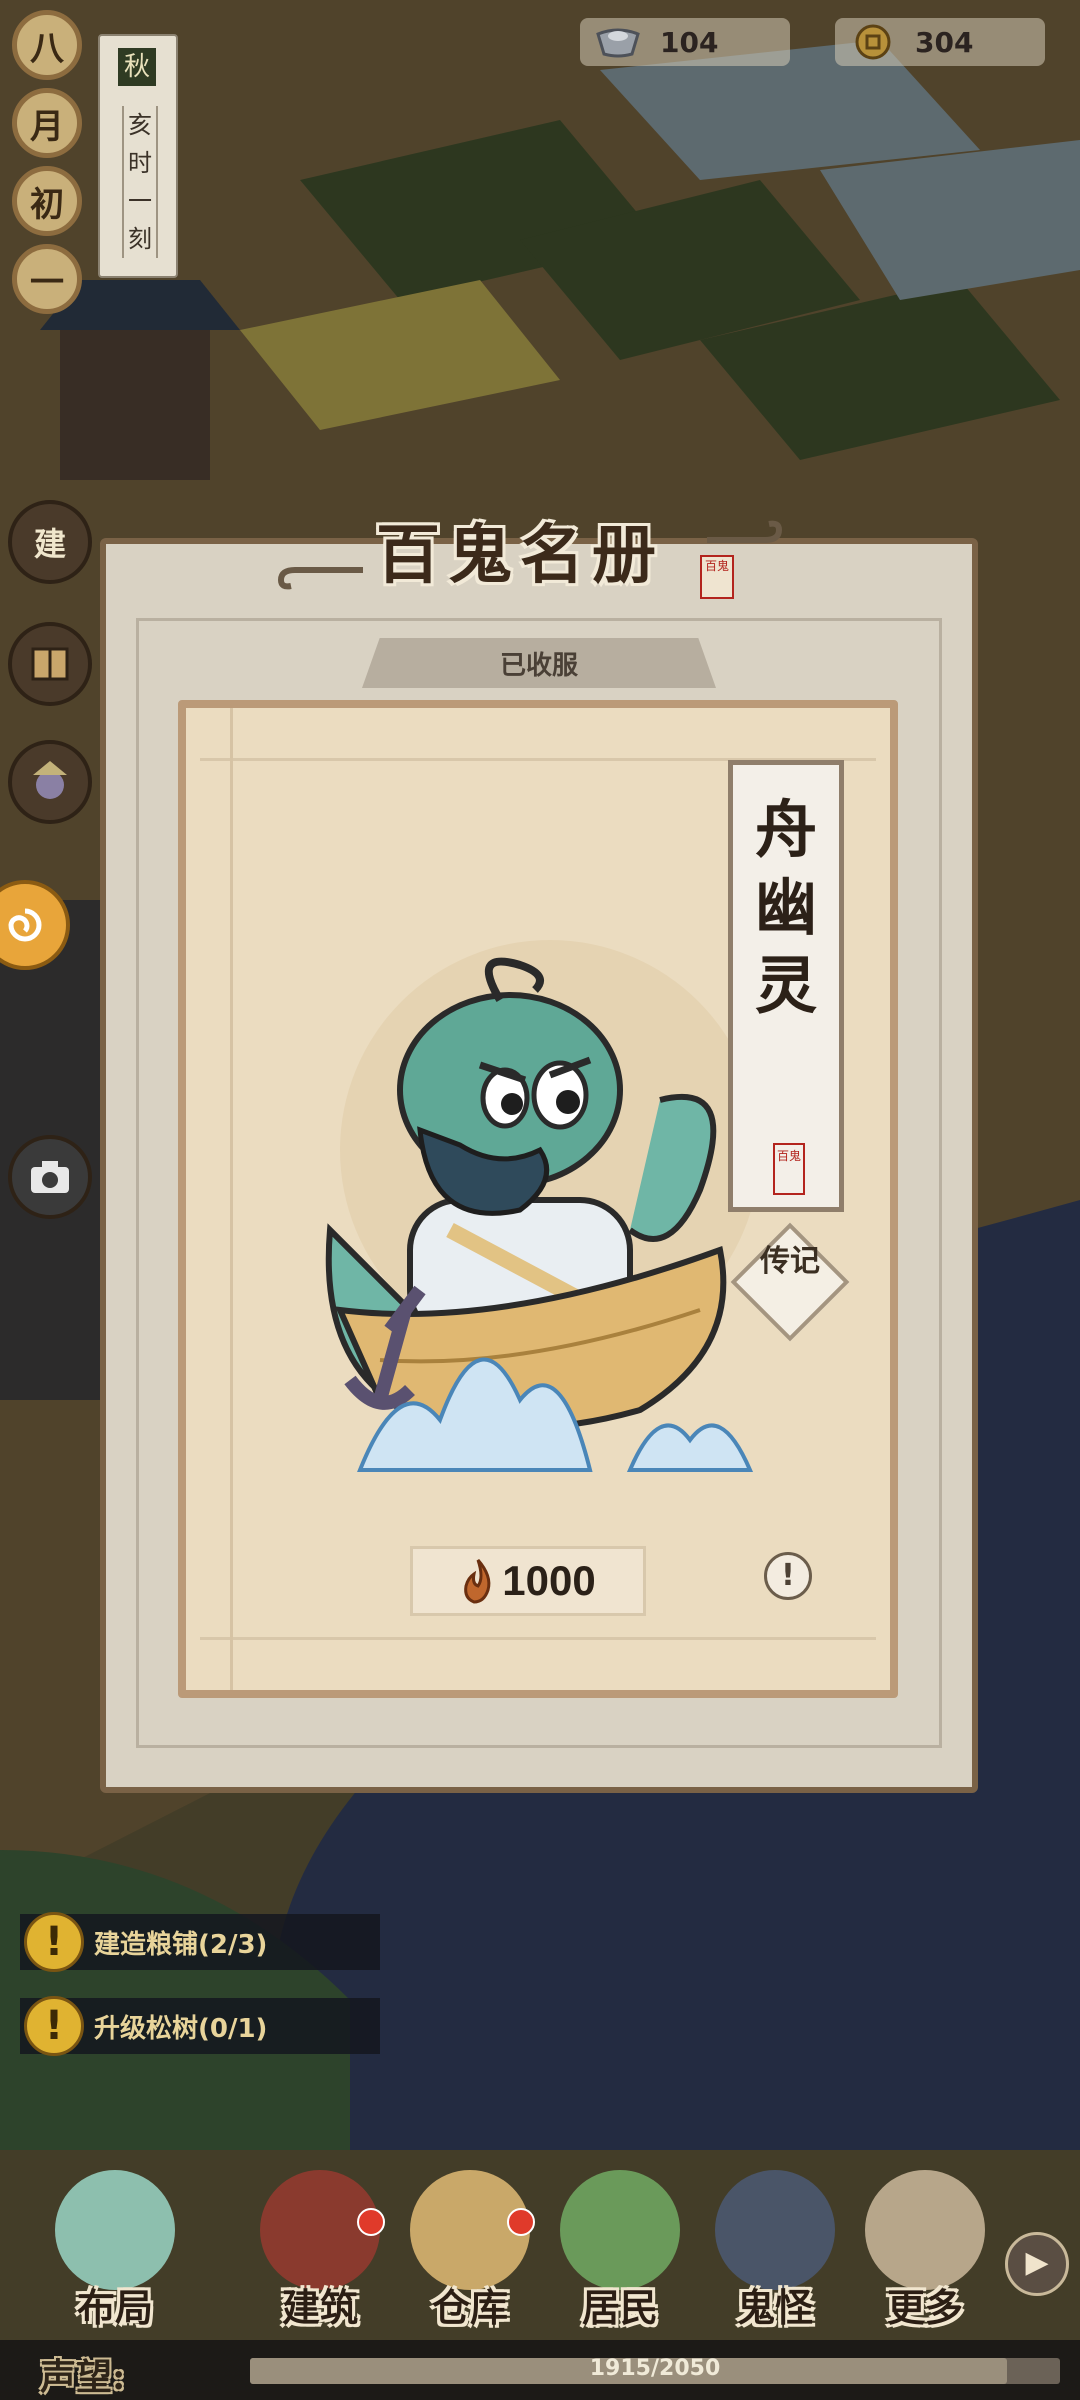 Image resolution: width=1080 pixels, height=2400 pixels. Describe the element at coordinates (47, 279) in the screenshot. I see `date-char-4: 一` at that location.